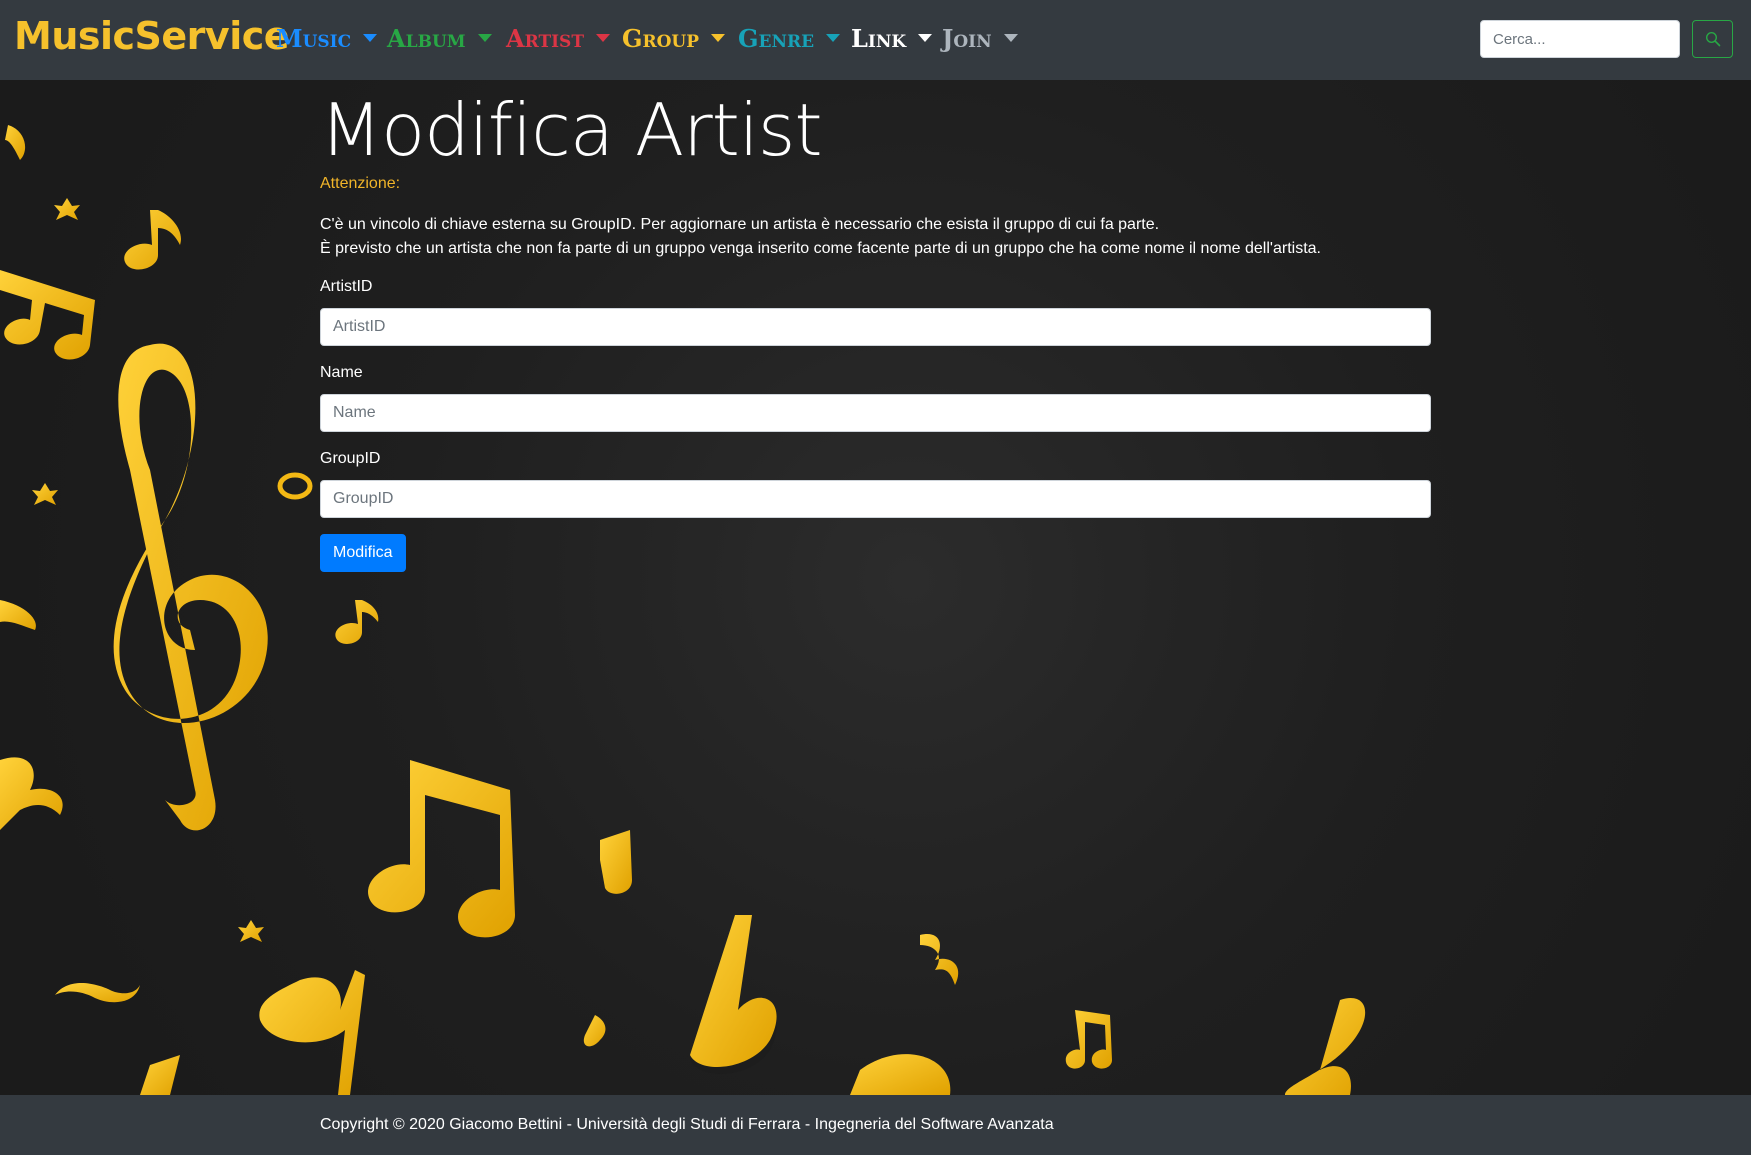  Describe the element at coordinates (875, 413) in the screenshot. I see `name-input` at that location.